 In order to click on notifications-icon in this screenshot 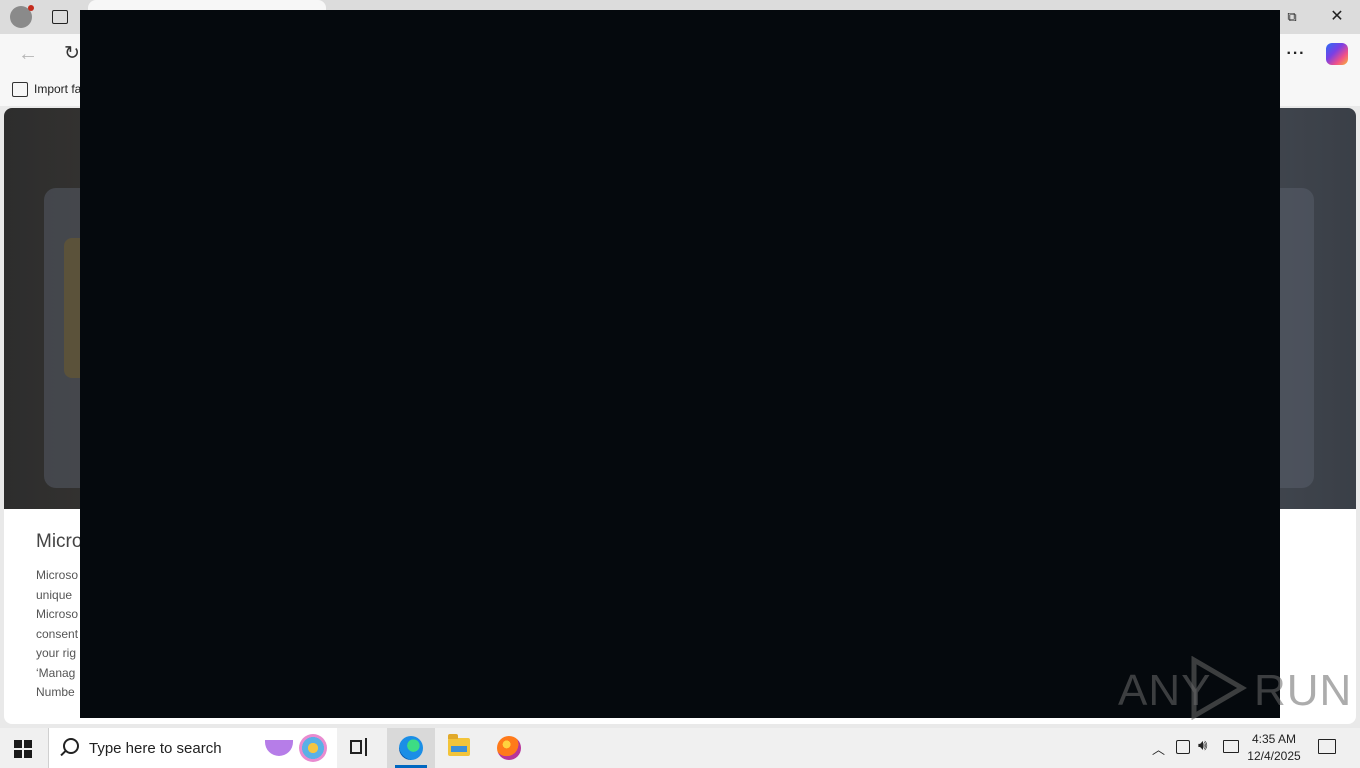, I will do `click(1327, 746)`.